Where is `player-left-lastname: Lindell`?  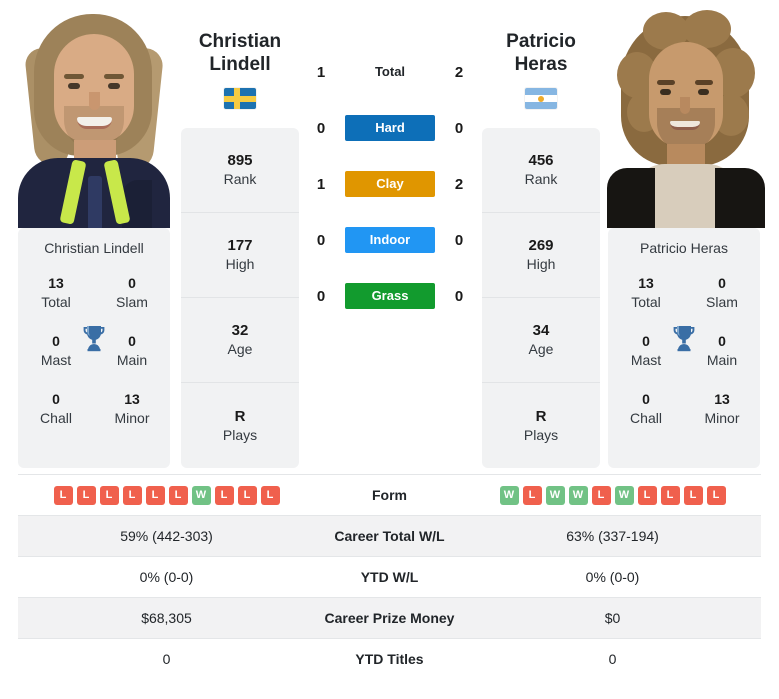
player-left-lastname: Lindell is located at coordinates (240, 64).